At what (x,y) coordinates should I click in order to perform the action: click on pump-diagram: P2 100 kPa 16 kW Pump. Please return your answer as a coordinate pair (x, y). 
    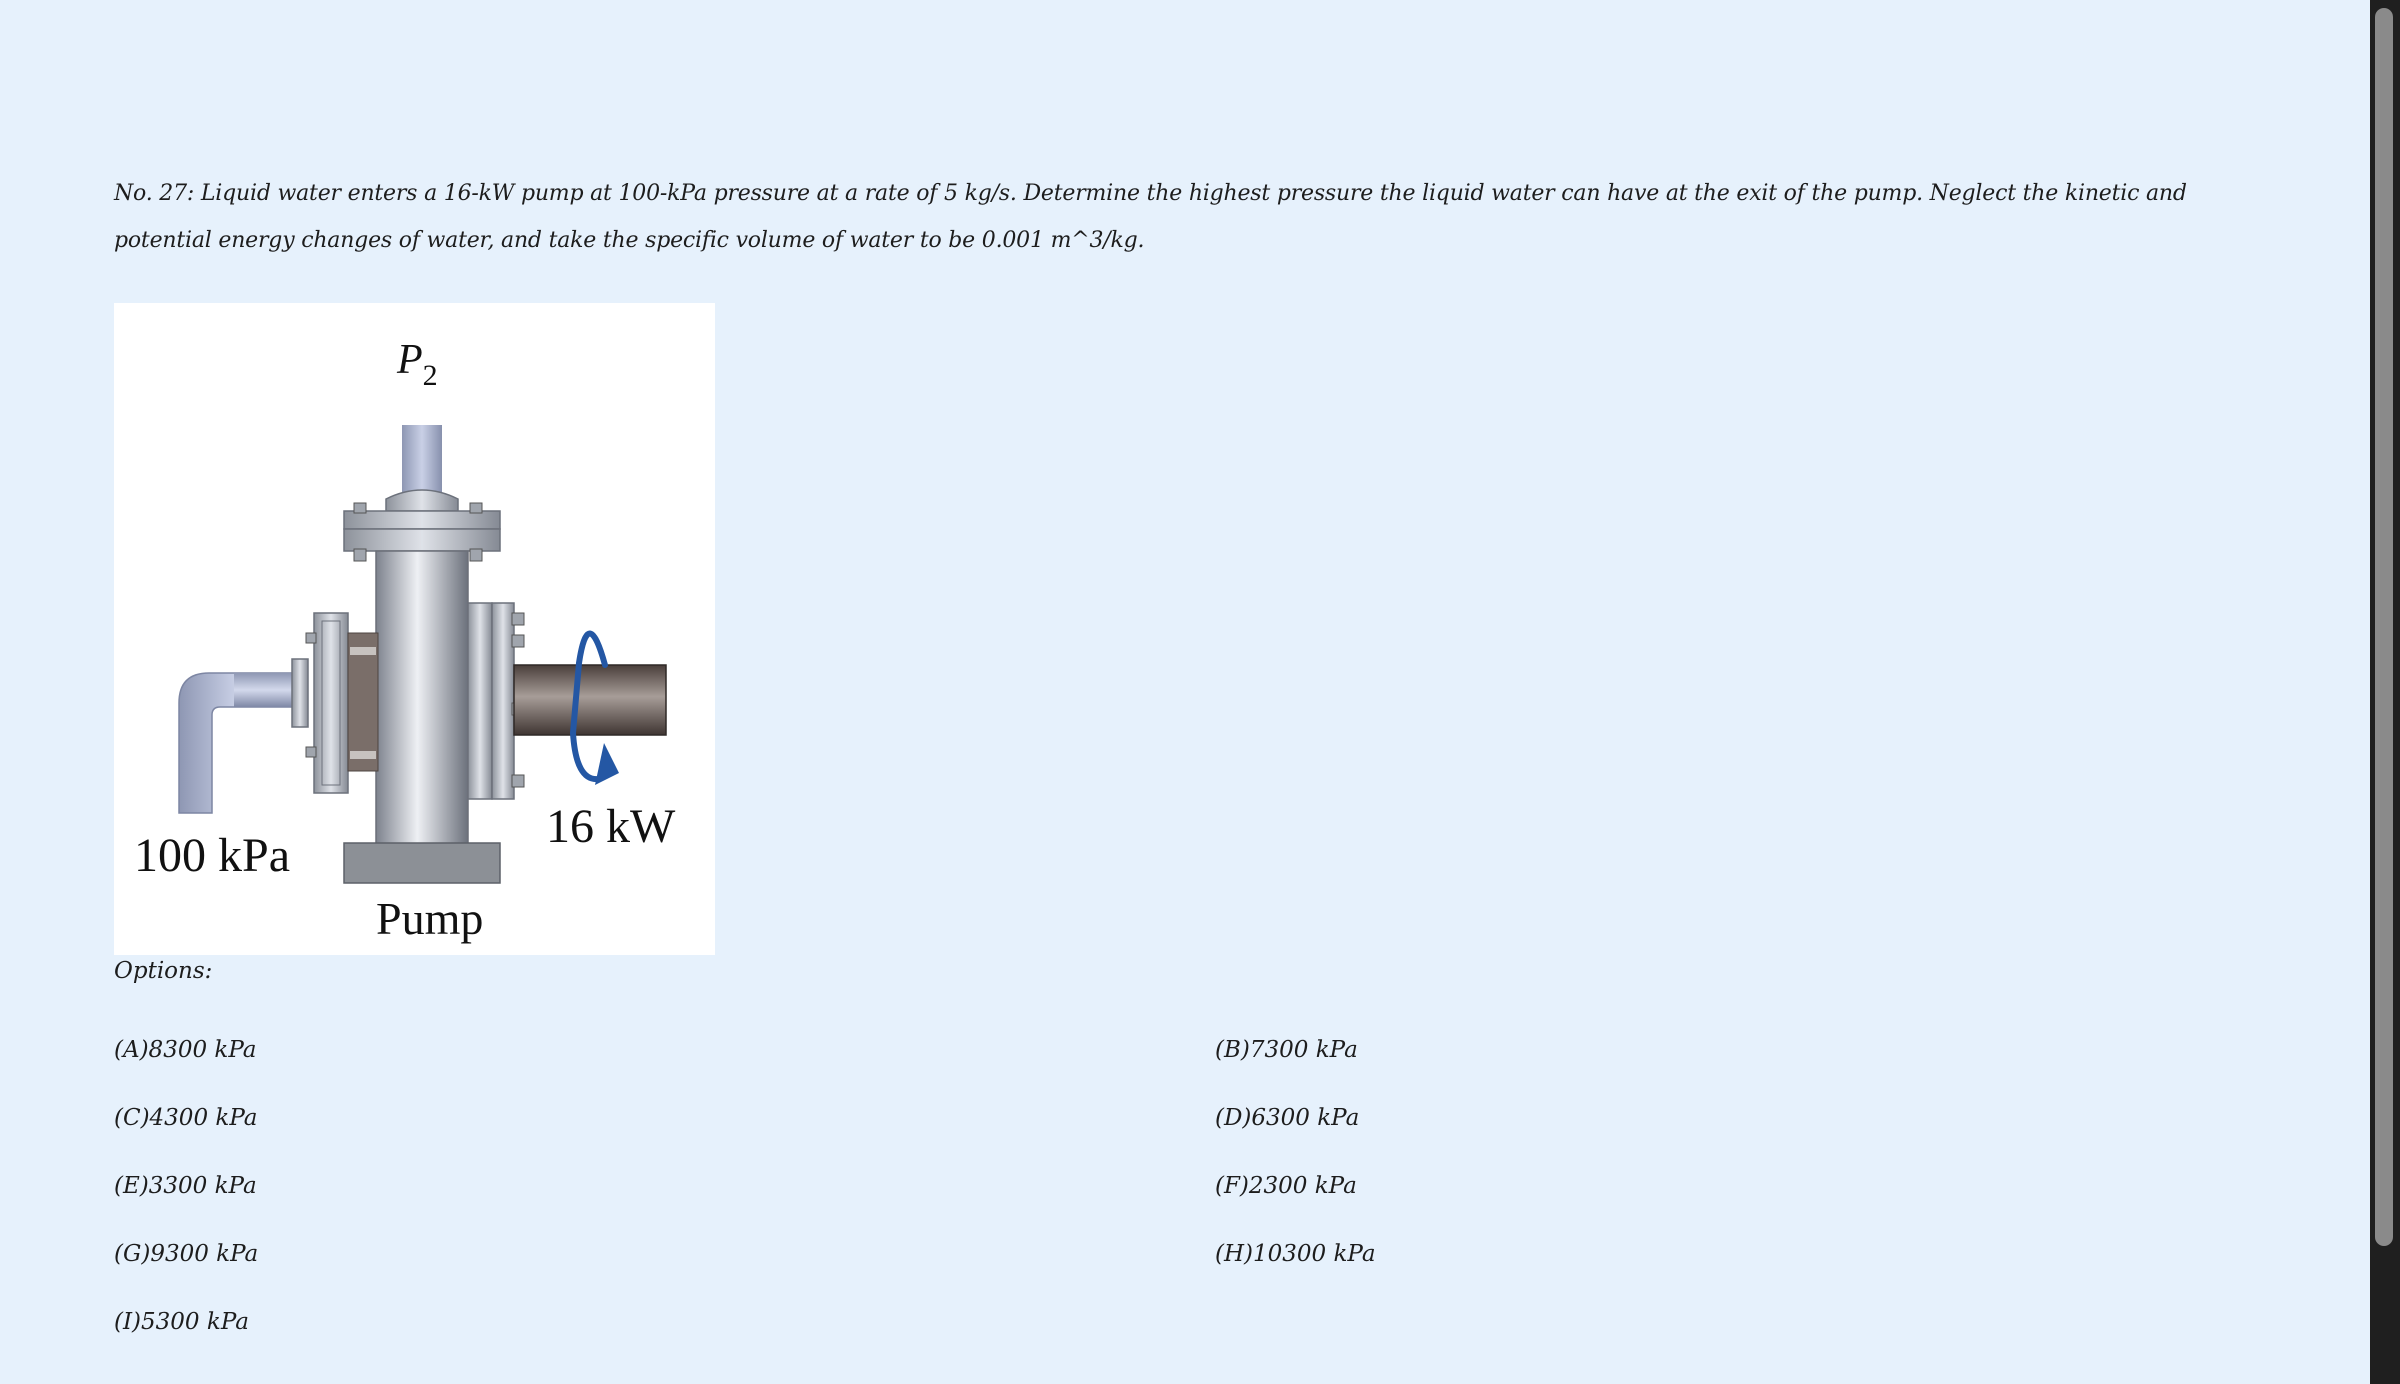
    Looking at the image, I should click on (405, 640).